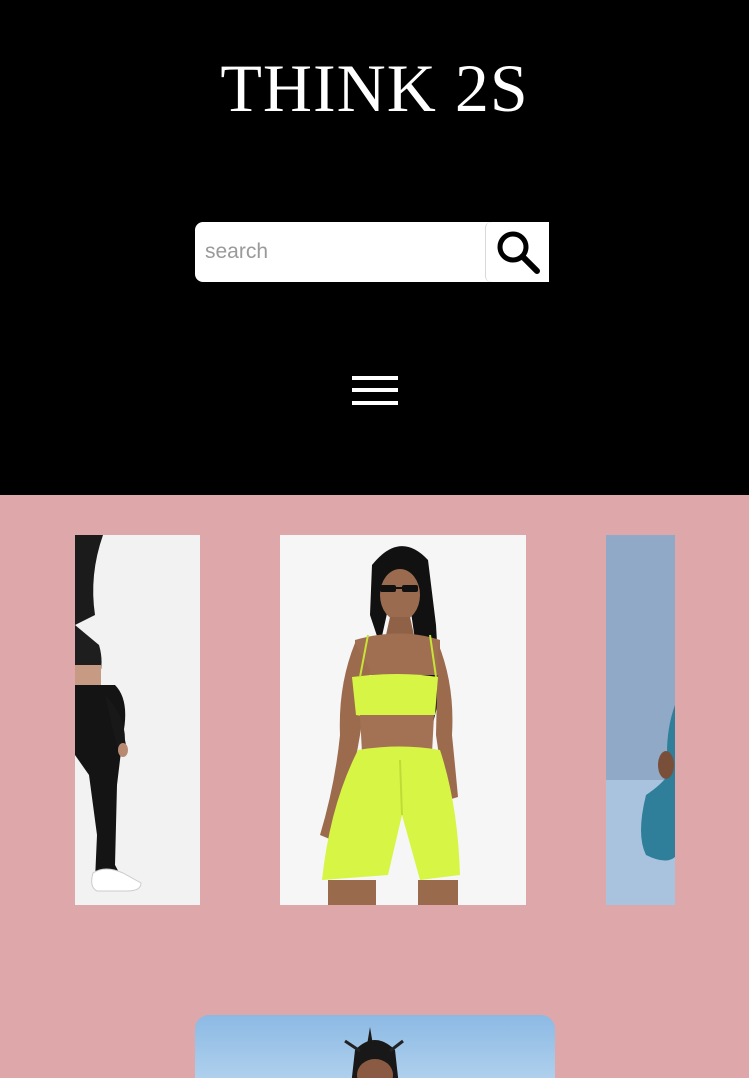 The height and width of the screenshot is (1078, 749). I want to click on neon-biker-set-image, so click(403, 720).